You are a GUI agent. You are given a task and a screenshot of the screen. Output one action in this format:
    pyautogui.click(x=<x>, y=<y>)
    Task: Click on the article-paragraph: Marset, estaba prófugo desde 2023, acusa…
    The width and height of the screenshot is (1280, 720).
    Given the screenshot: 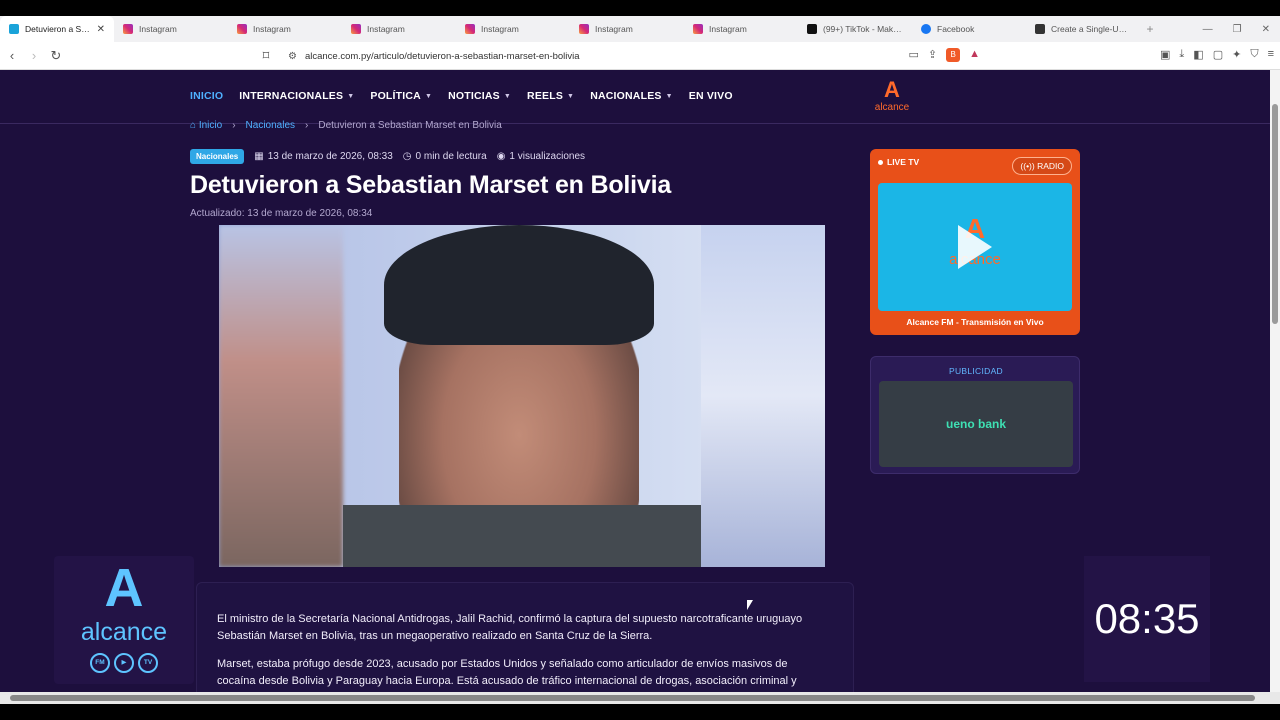 What is the action you would take?
    pyautogui.click(x=507, y=672)
    